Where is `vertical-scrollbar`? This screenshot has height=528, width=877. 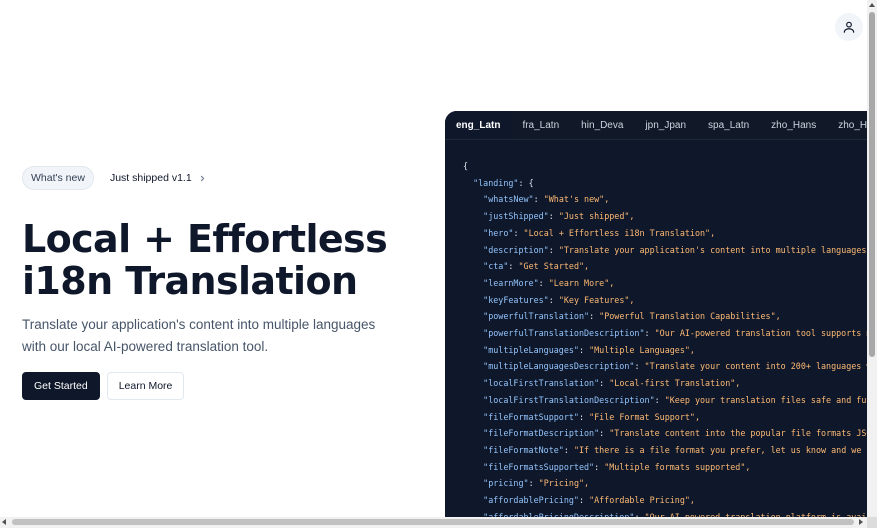
vertical-scrollbar is located at coordinates (872, 258).